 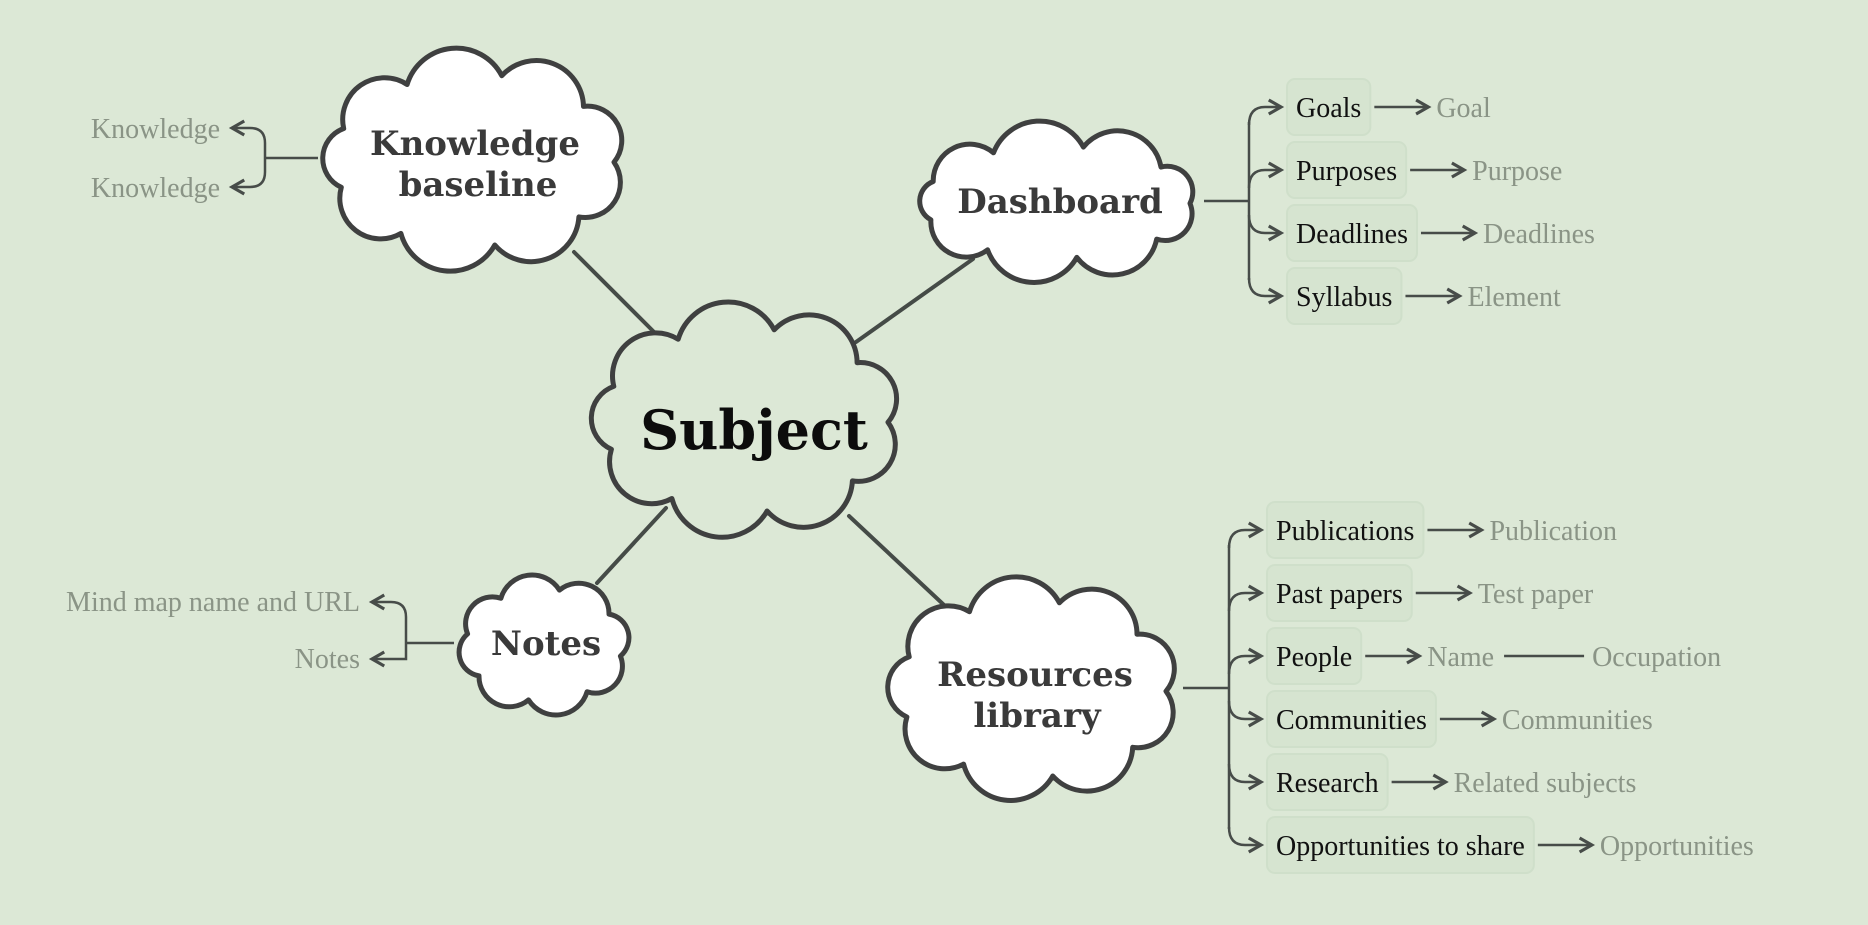 What do you see at coordinates (546, 644) in the screenshot?
I see `notes-title: Notes` at bounding box center [546, 644].